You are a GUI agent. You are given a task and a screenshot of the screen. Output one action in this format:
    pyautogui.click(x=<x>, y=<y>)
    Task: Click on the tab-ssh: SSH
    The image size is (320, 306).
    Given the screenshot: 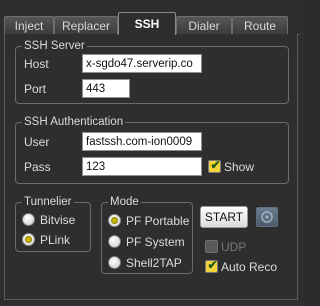 What is the action you would take?
    pyautogui.click(x=147, y=23)
    